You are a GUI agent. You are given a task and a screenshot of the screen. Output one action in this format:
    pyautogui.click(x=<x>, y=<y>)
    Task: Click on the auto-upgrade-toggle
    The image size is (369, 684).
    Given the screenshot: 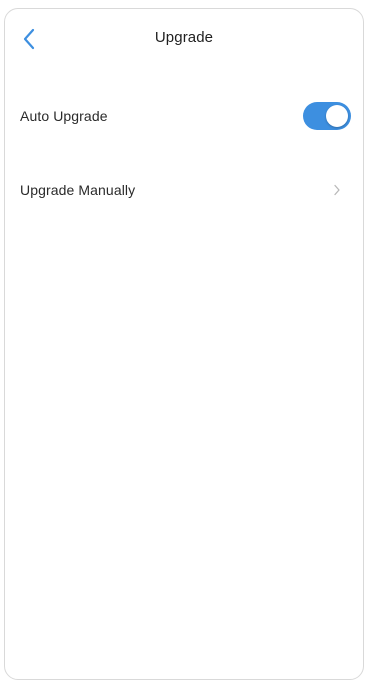 What is the action you would take?
    pyautogui.click(x=327, y=116)
    